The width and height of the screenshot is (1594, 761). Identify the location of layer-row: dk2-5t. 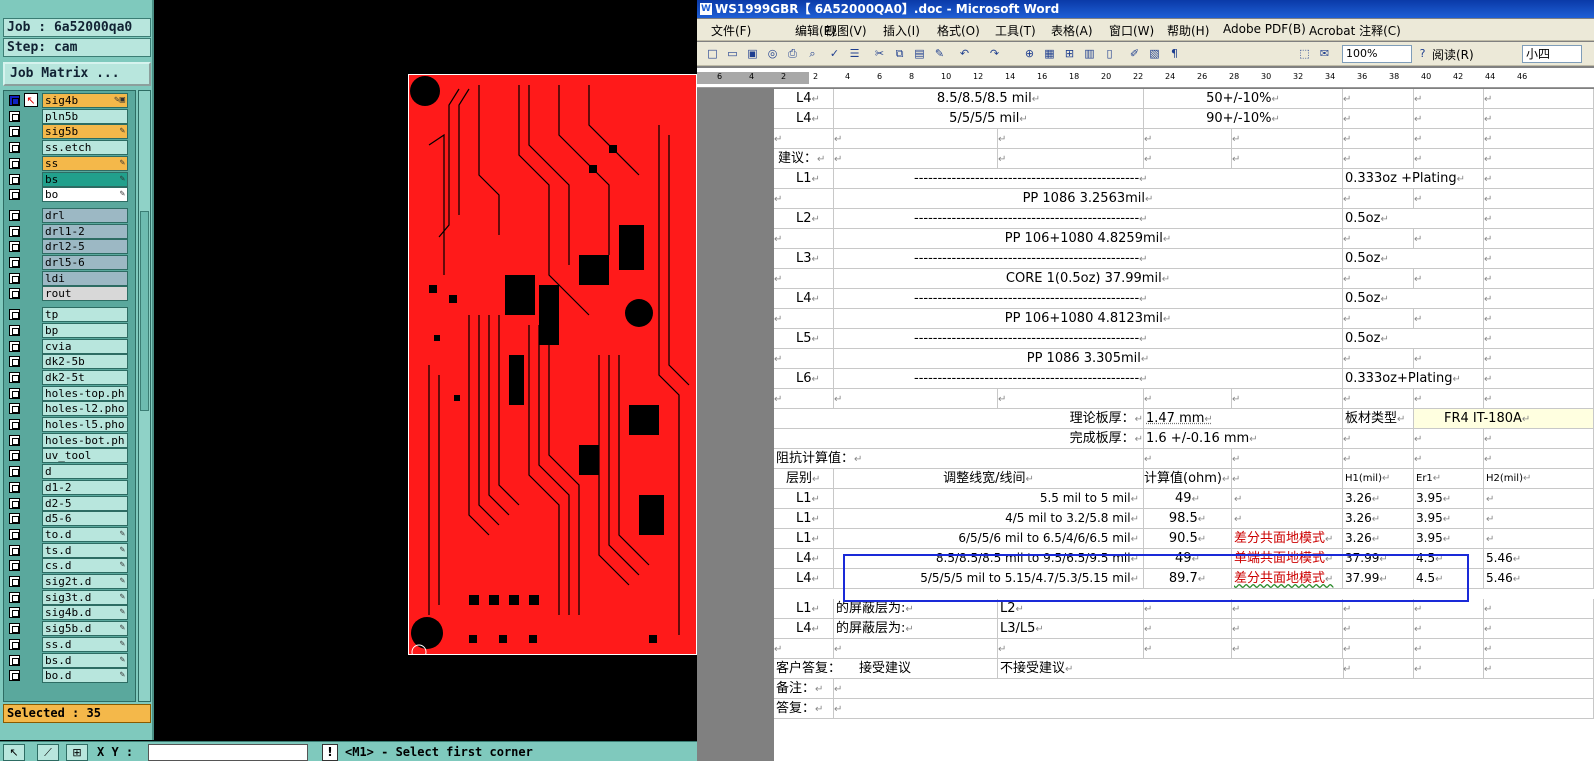
(69, 377).